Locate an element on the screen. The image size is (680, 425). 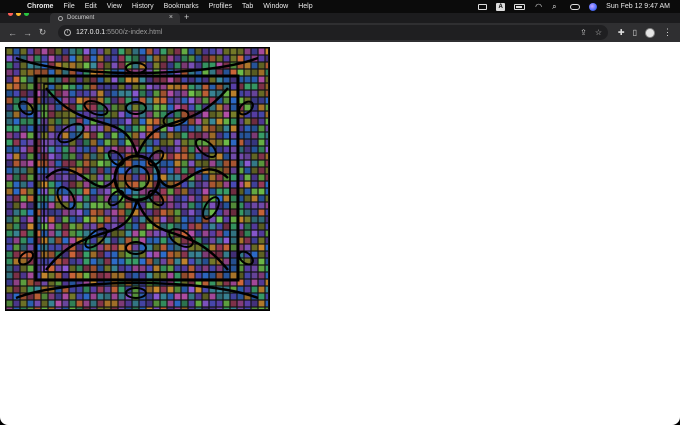
battery-icon is located at coordinates (520, 6).